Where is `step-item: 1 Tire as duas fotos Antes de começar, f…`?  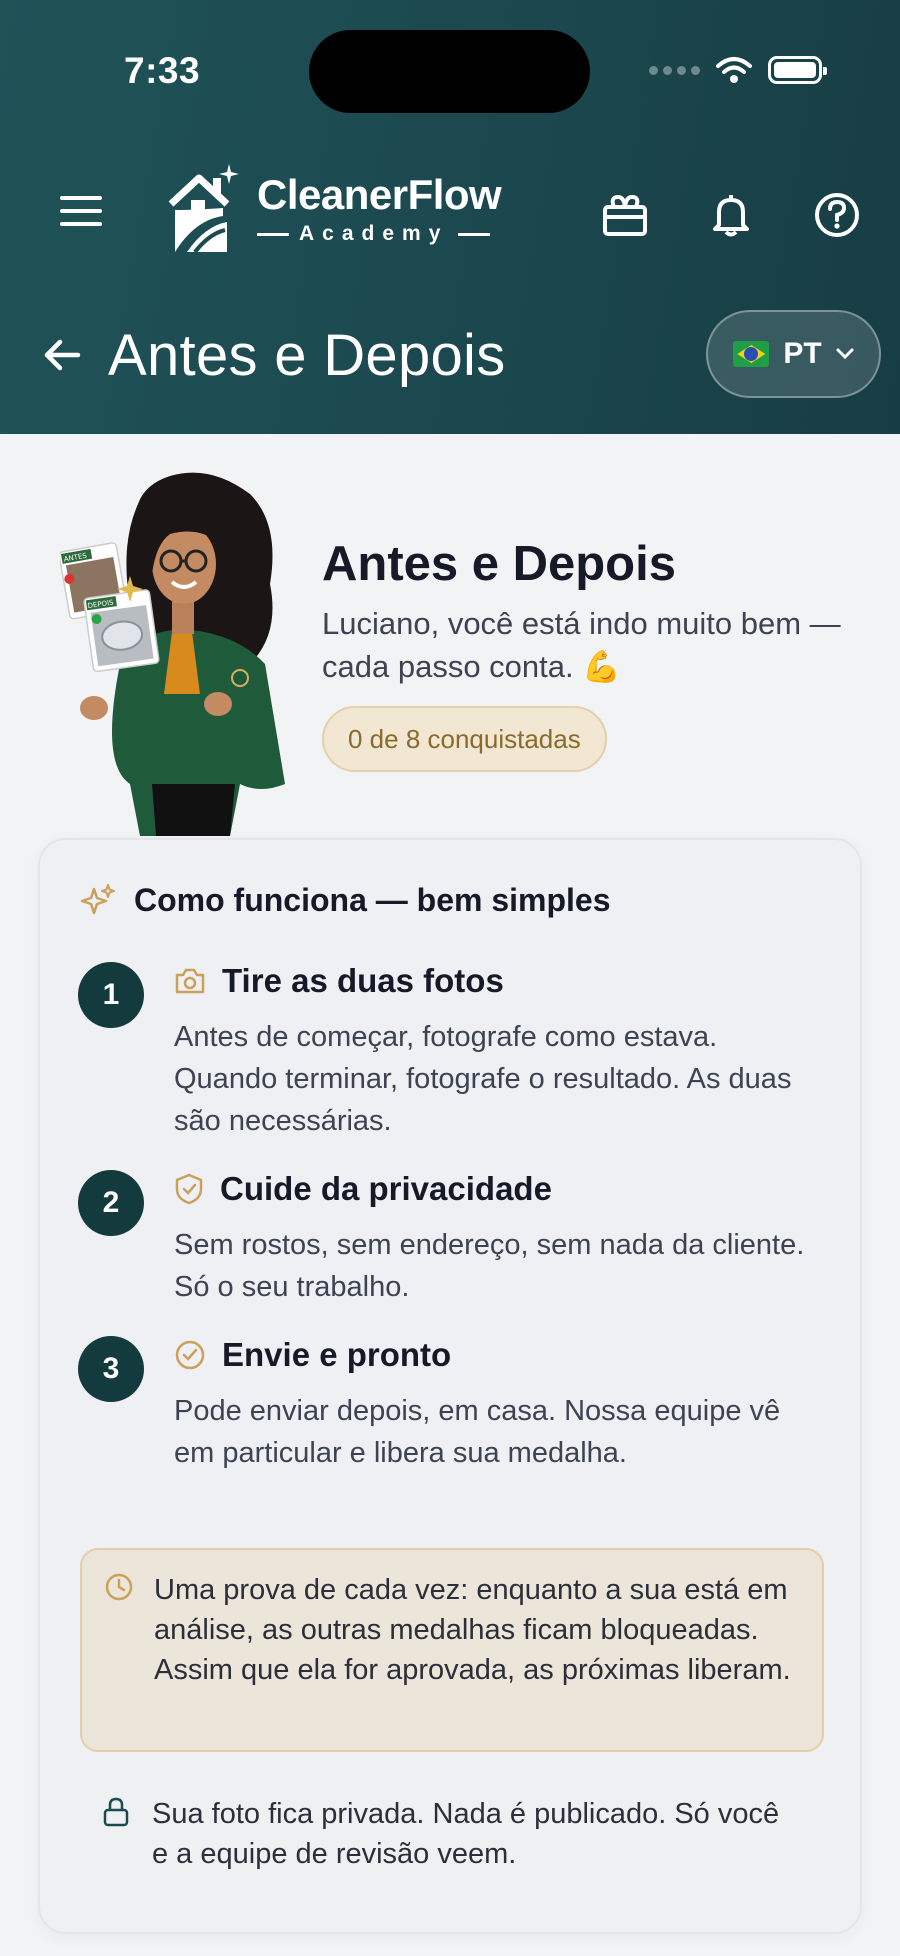 step-item: 1 Tire as duas fotos Antes de começar, f… is located at coordinates (458, 1062).